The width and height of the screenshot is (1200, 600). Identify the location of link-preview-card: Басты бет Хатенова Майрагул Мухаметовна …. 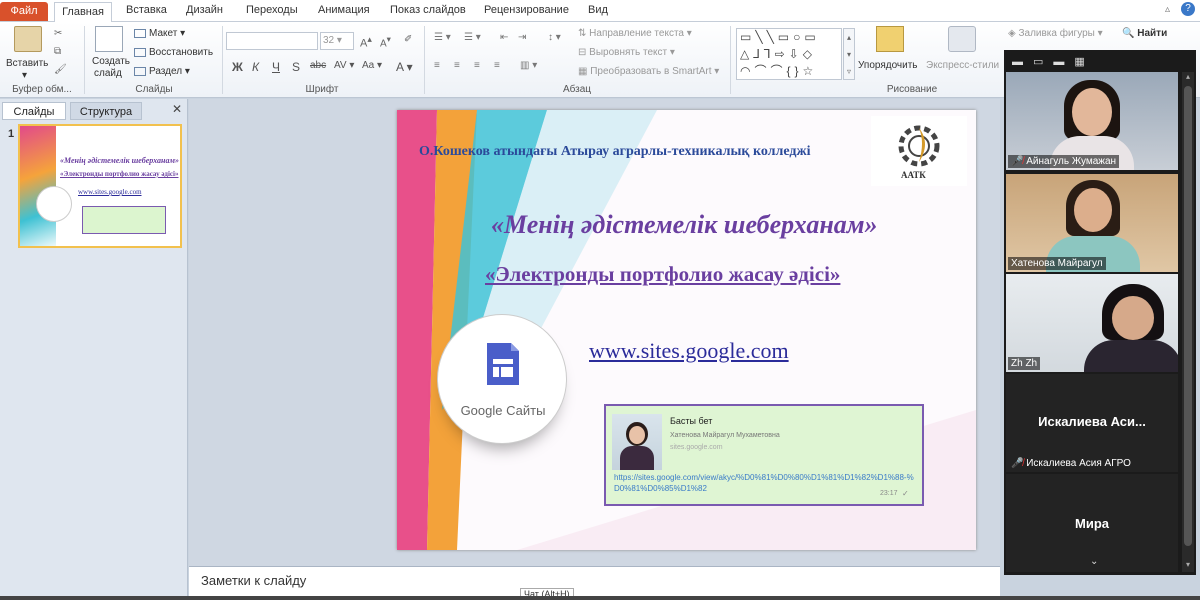
(764, 455).